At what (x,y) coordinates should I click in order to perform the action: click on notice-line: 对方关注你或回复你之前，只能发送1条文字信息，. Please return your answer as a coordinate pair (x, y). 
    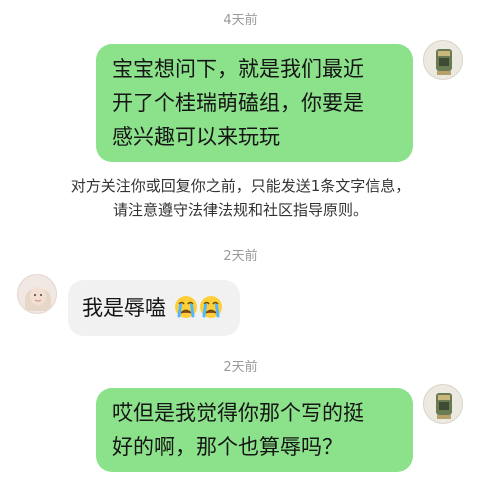
    Looking at the image, I should click on (240, 186).